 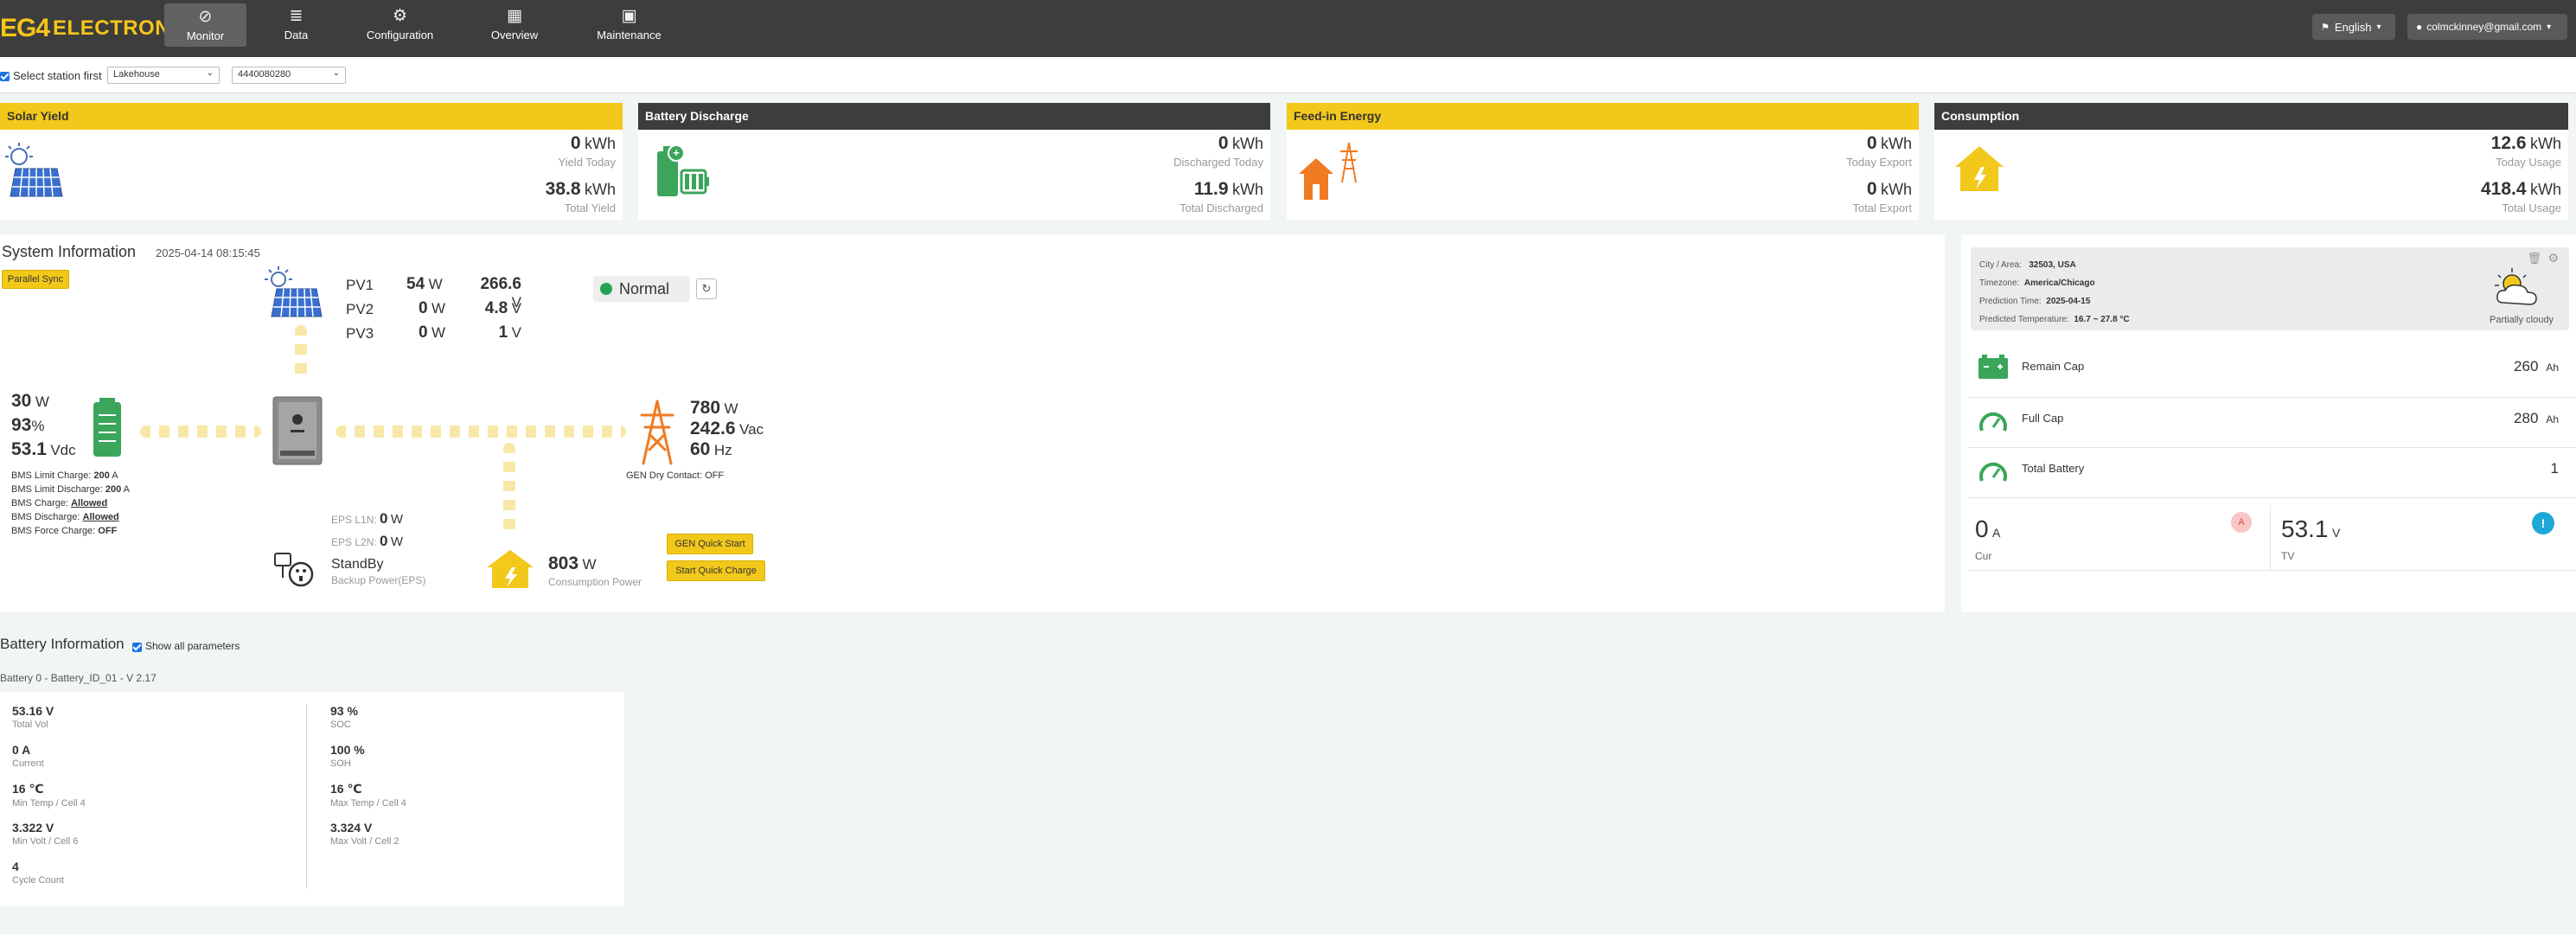 I want to click on metric-label: Min Volt / Cell 6, so click(x=46, y=841).